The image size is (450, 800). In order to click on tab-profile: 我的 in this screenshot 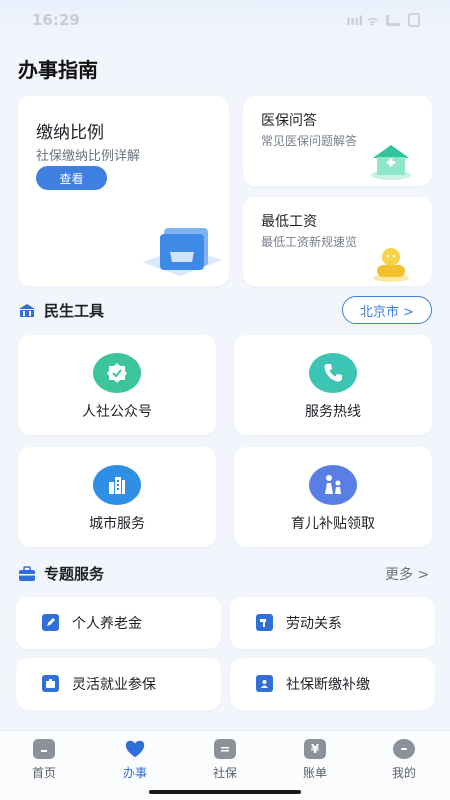, I will do `click(404, 760)`.